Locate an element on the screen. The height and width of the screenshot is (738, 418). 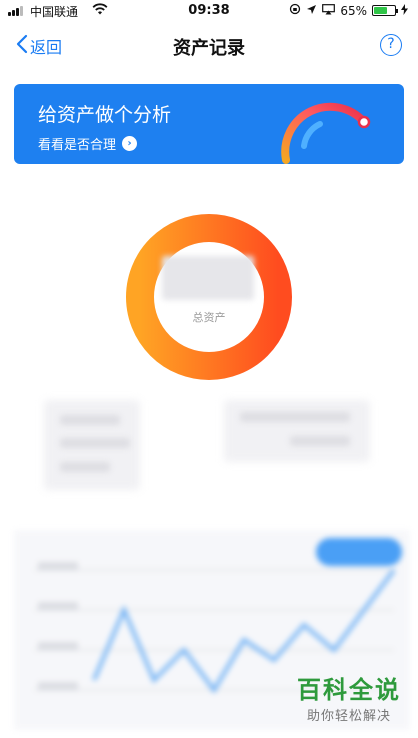
nav-bar: 返回 资产记录 ? is located at coordinates (209, 46).